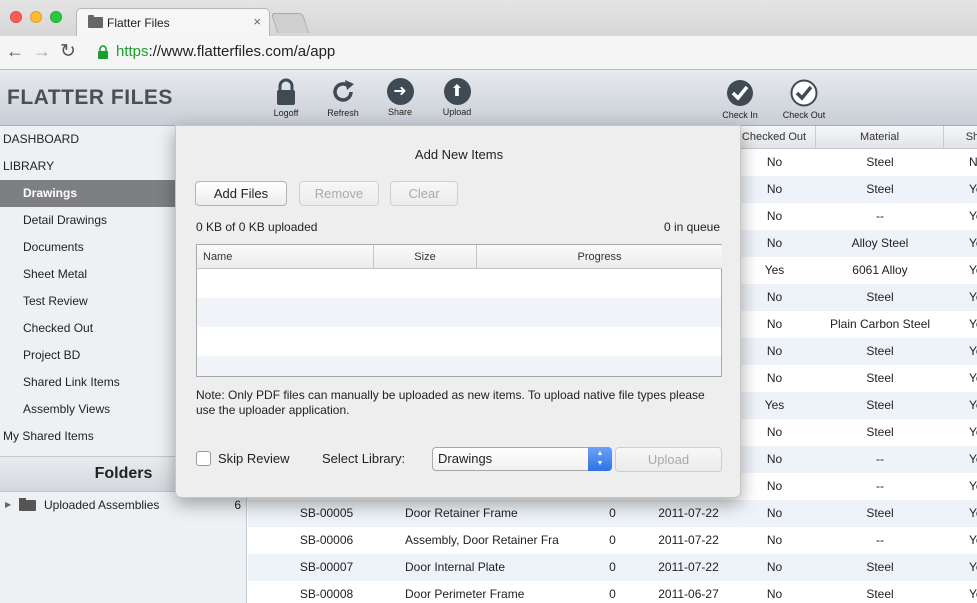 This screenshot has height=603, width=977. Describe the element at coordinates (488, 18) in the screenshot. I see `browser-tab-bar: Flatter Files ×` at that location.